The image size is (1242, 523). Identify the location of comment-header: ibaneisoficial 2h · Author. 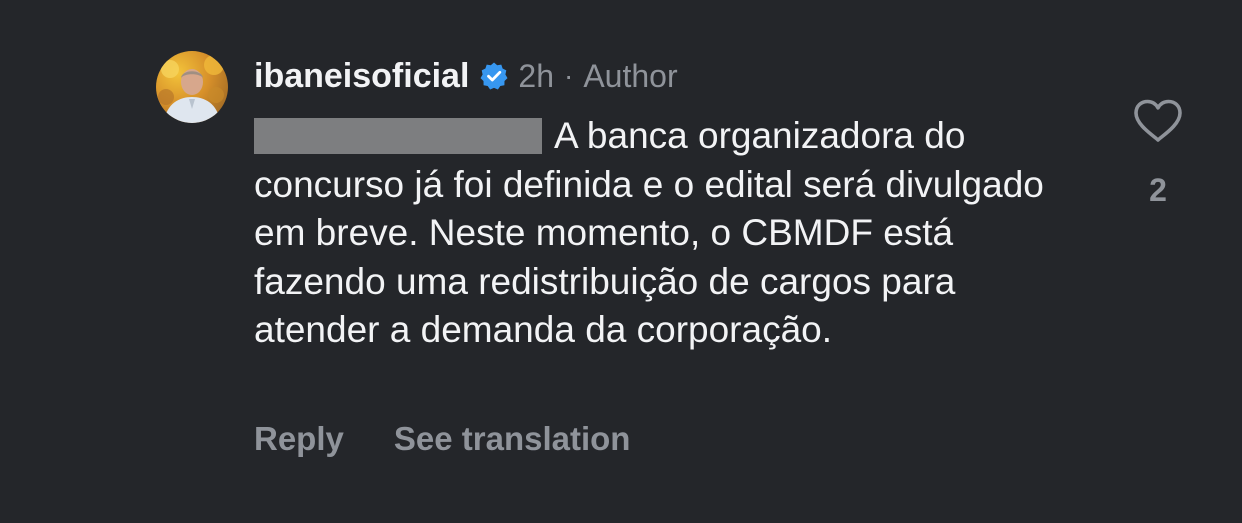
(466, 76).